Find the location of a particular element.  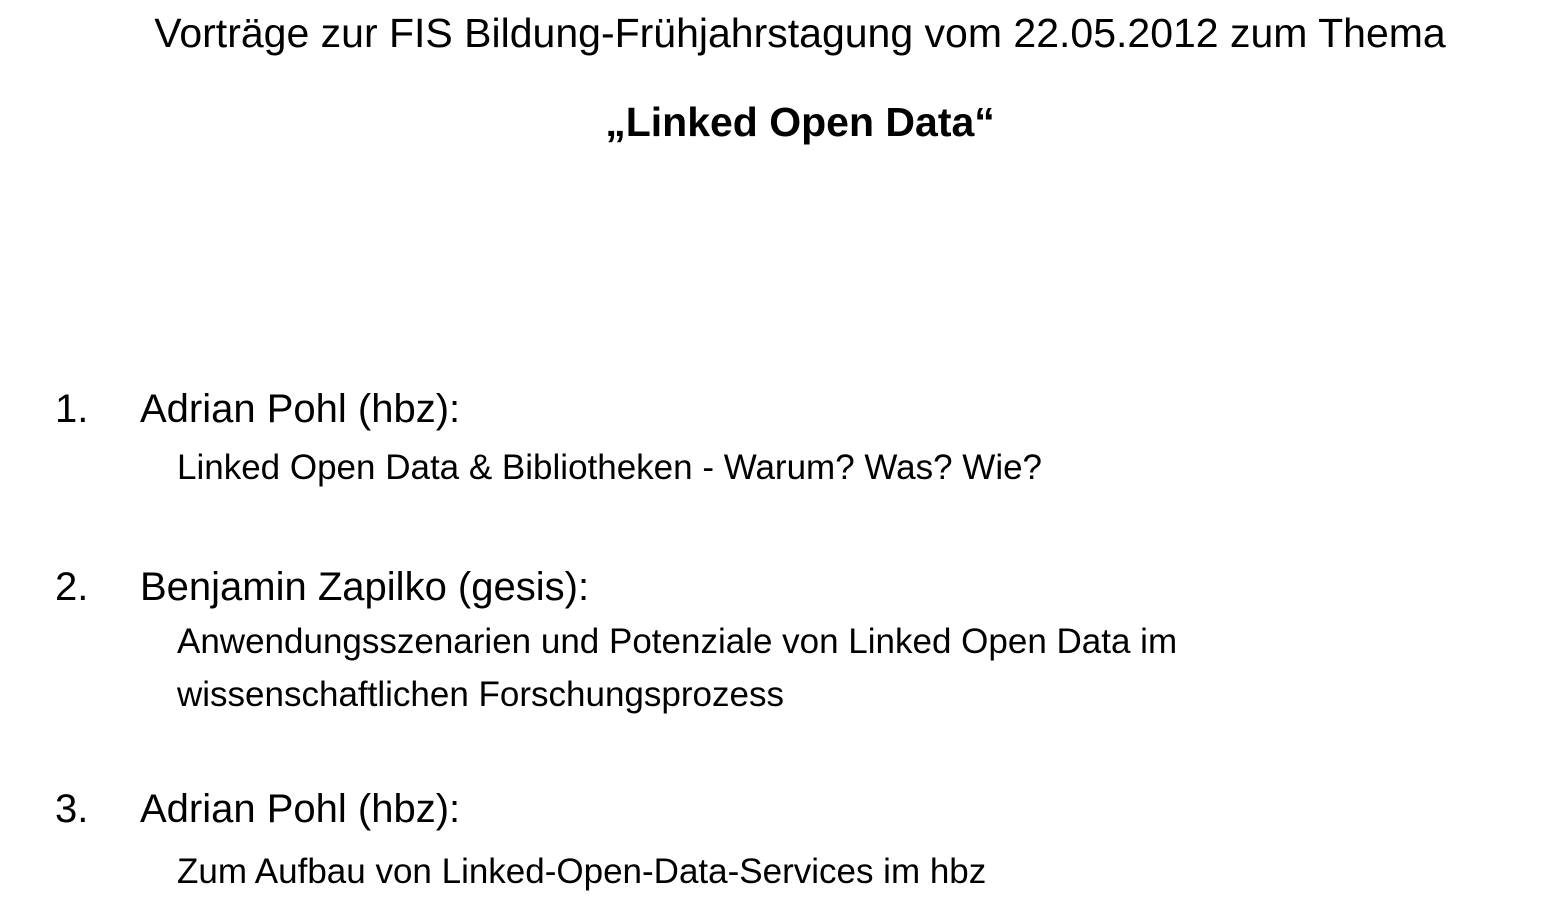

agenda-item-number: 2. is located at coordinates (72, 587).